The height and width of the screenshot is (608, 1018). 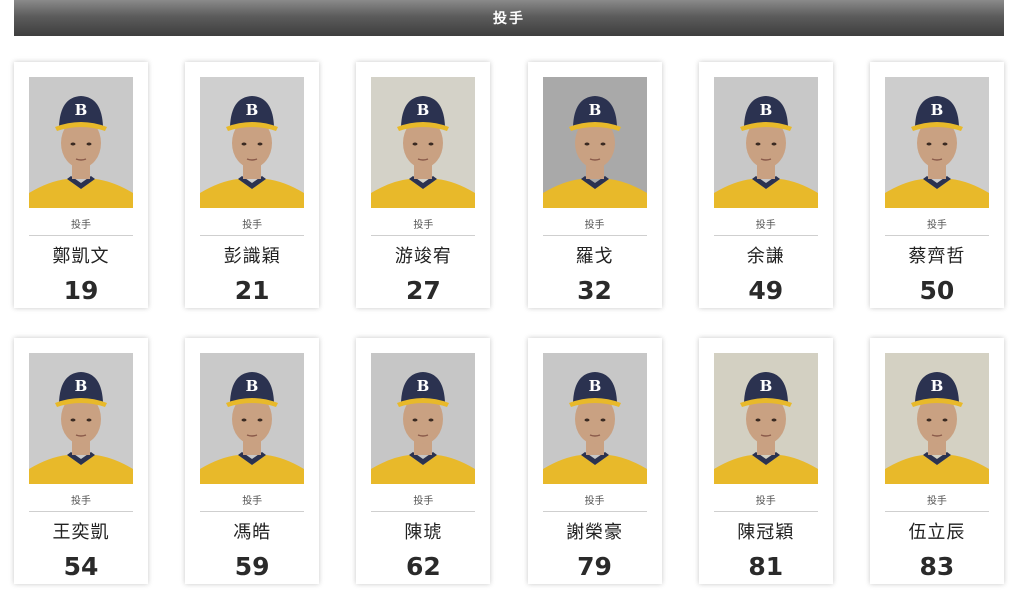 I want to click on player-number: 27, so click(x=423, y=290).